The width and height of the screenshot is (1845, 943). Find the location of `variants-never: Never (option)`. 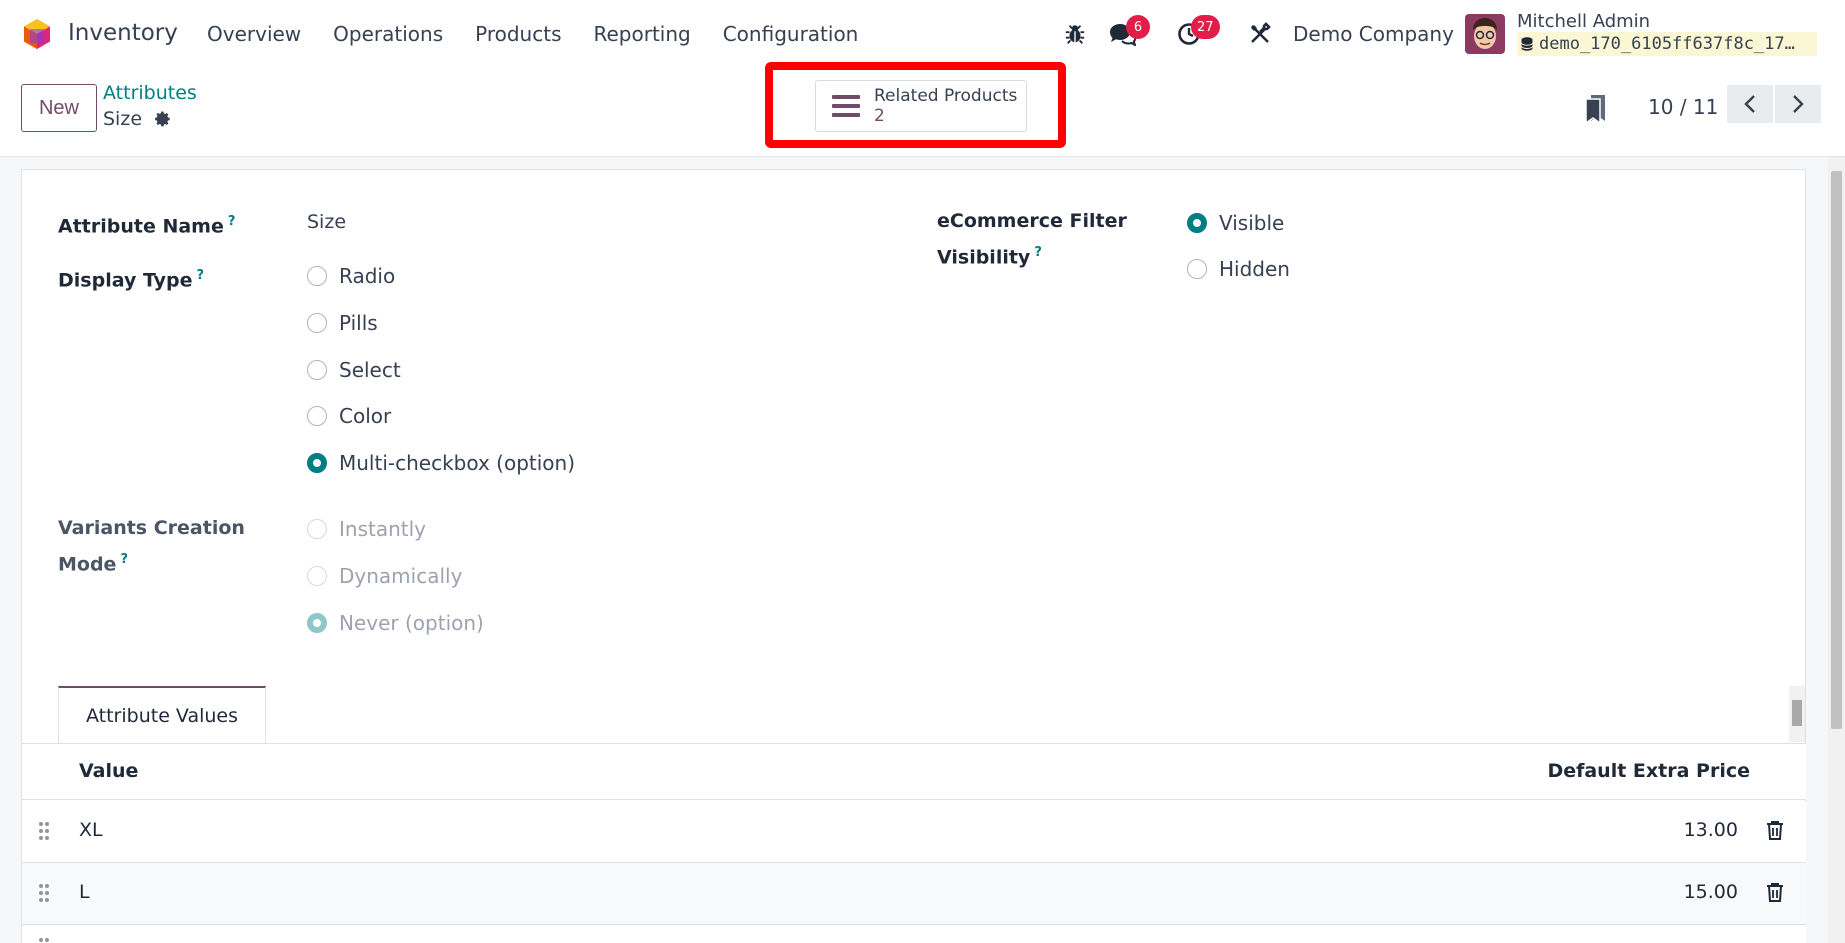

variants-never: Never (option) is located at coordinates (395, 623).